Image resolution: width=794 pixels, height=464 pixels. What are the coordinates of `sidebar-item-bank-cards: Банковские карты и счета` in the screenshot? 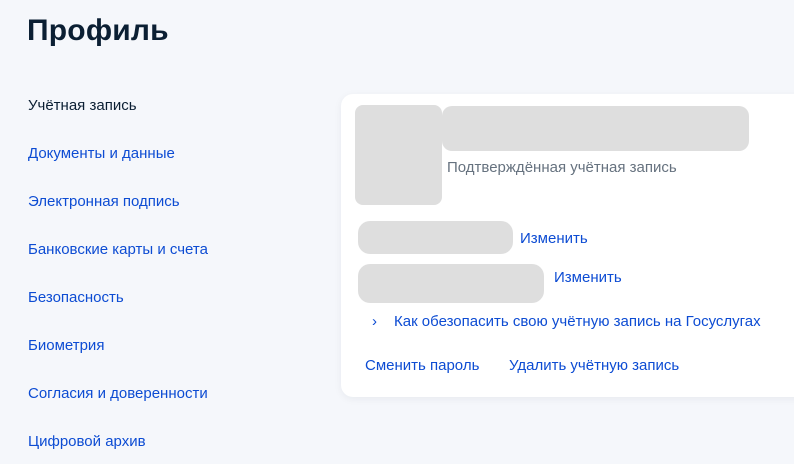 It's located at (168, 263).